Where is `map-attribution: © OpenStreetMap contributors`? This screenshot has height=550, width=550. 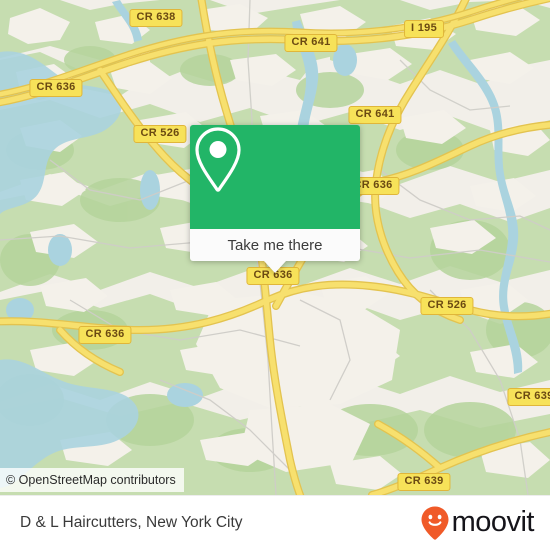
map-attribution: © OpenStreetMap contributors is located at coordinates (92, 480).